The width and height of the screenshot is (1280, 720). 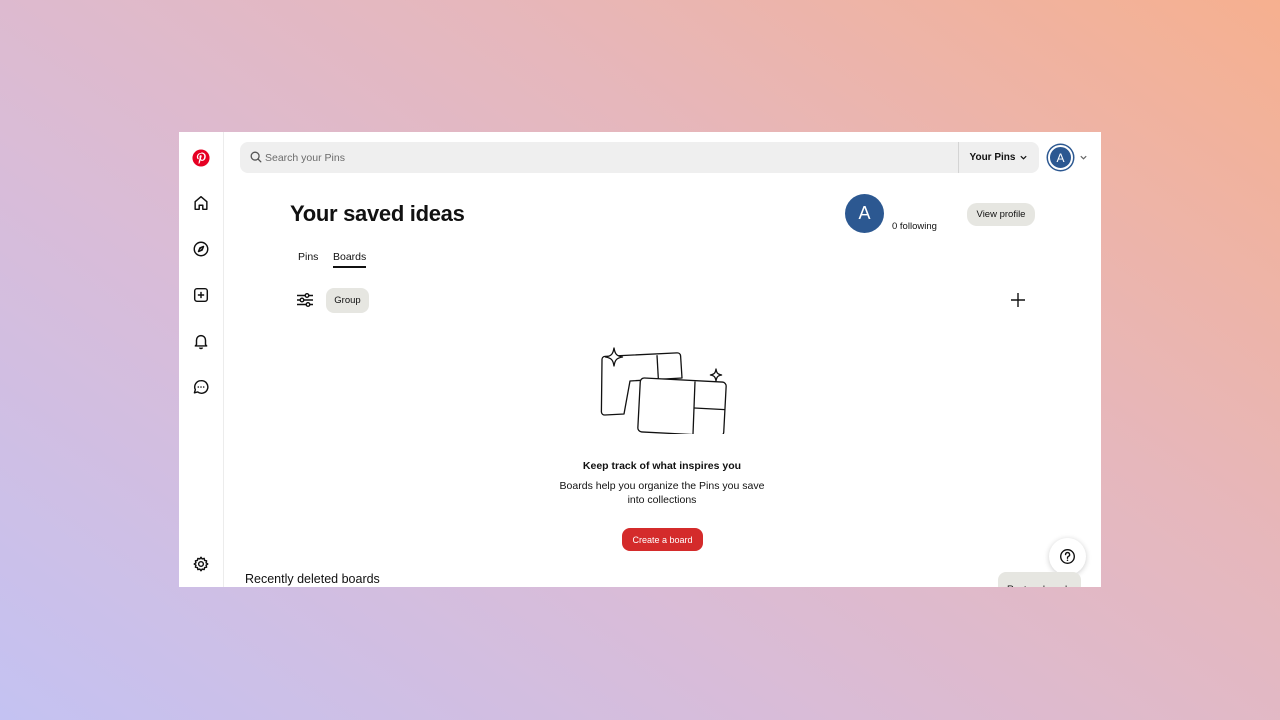 I want to click on search-input, so click(x=605, y=157).